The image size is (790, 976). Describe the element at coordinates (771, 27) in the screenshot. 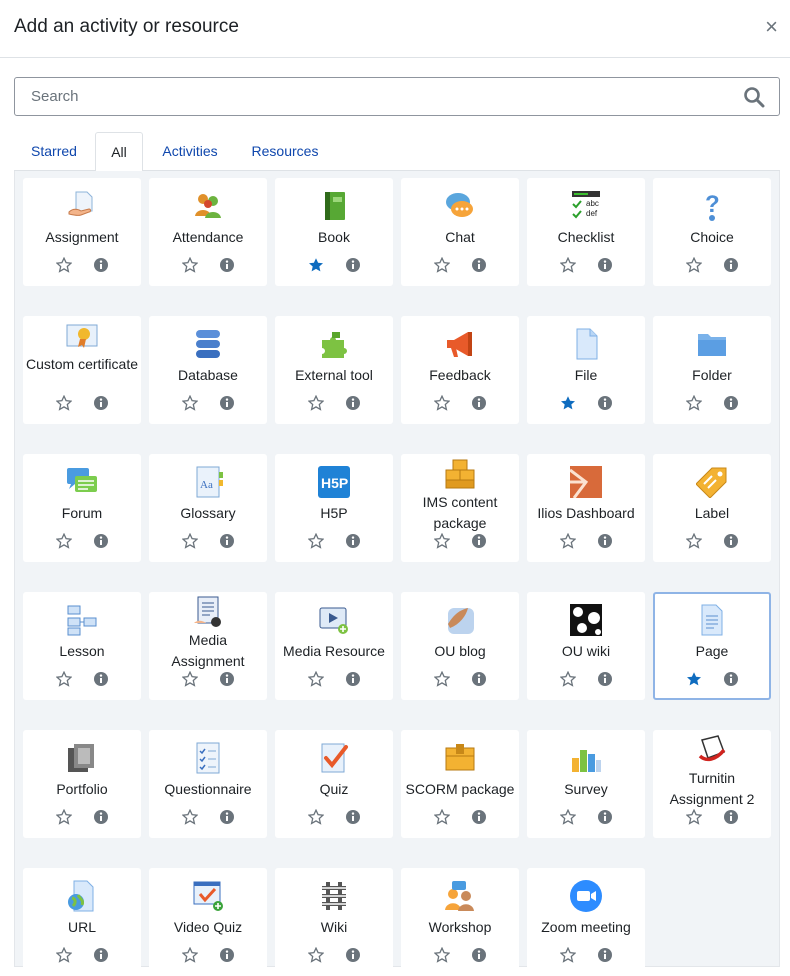

I see `close-icon: ×` at that location.